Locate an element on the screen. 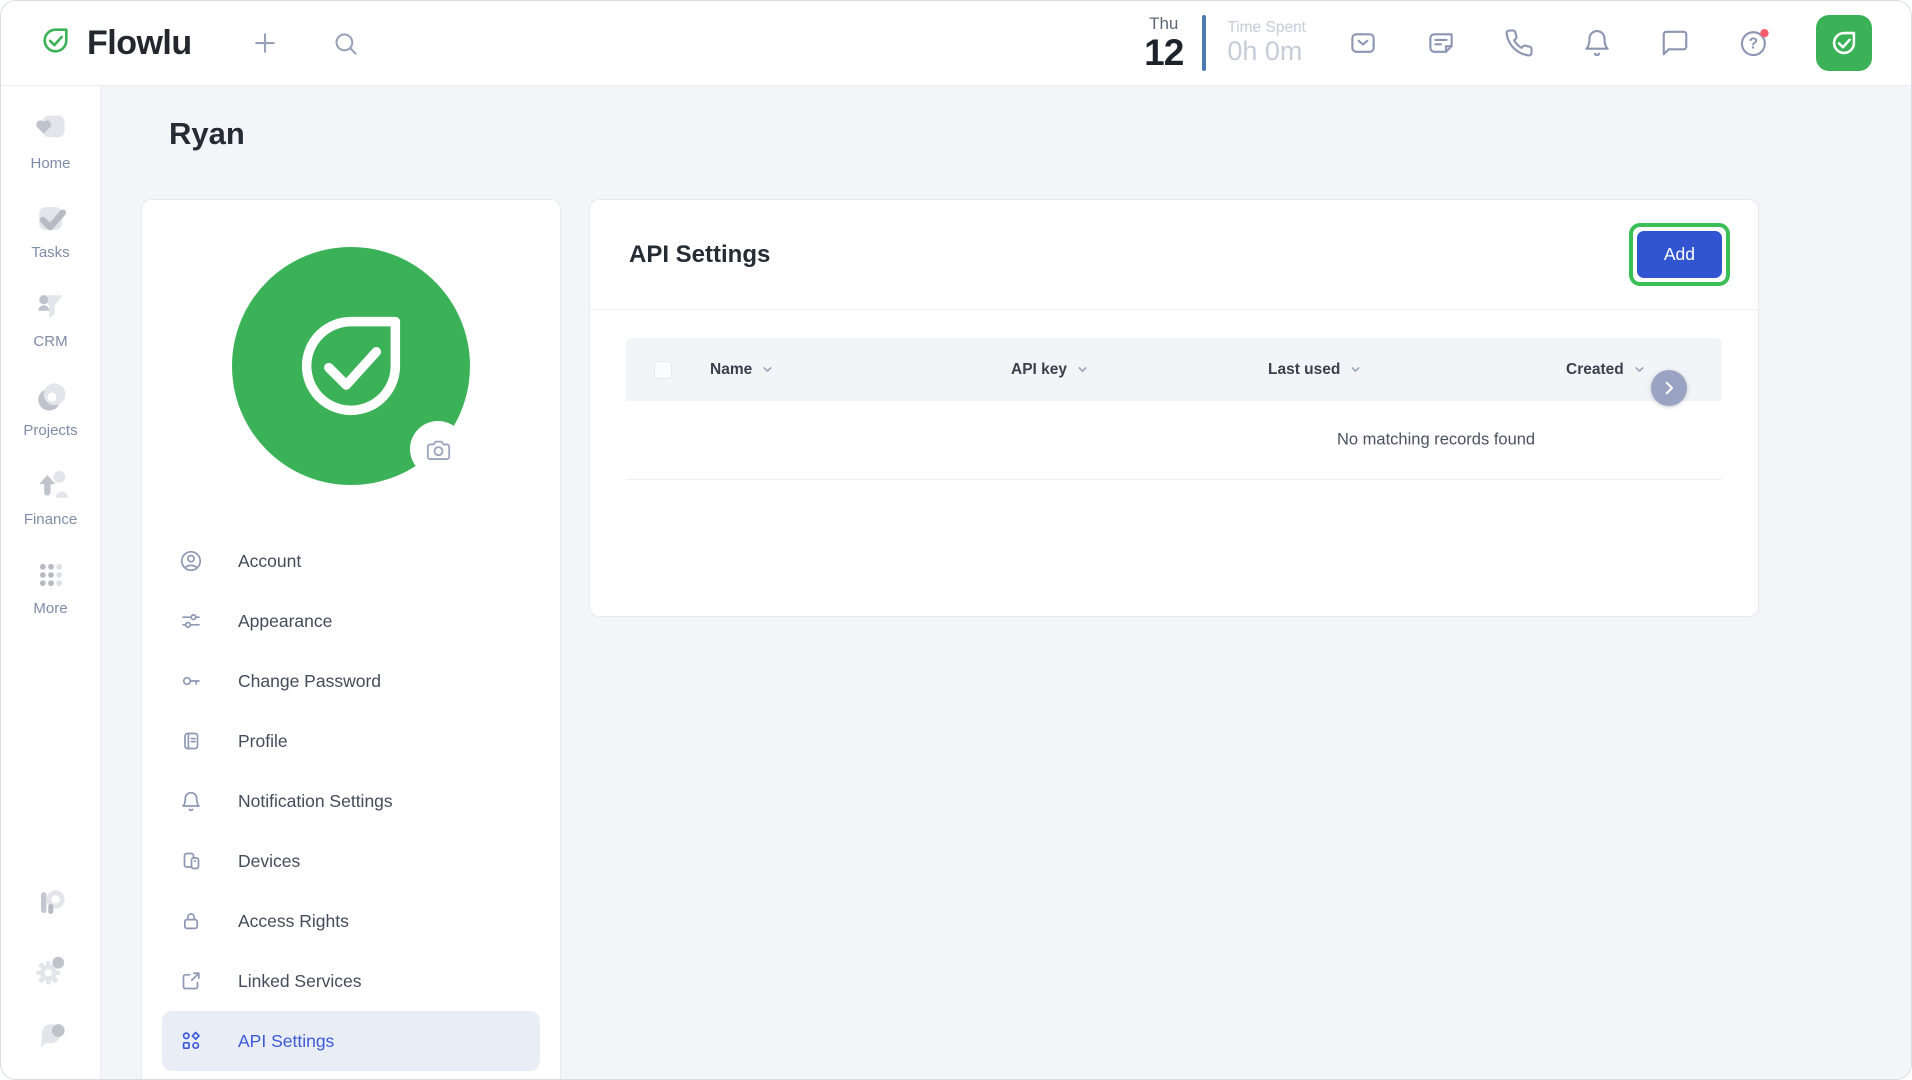 Image resolution: width=1912 pixels, height=1080 pixels. topbar-icons: ? is located at coordinates (1559, 43).